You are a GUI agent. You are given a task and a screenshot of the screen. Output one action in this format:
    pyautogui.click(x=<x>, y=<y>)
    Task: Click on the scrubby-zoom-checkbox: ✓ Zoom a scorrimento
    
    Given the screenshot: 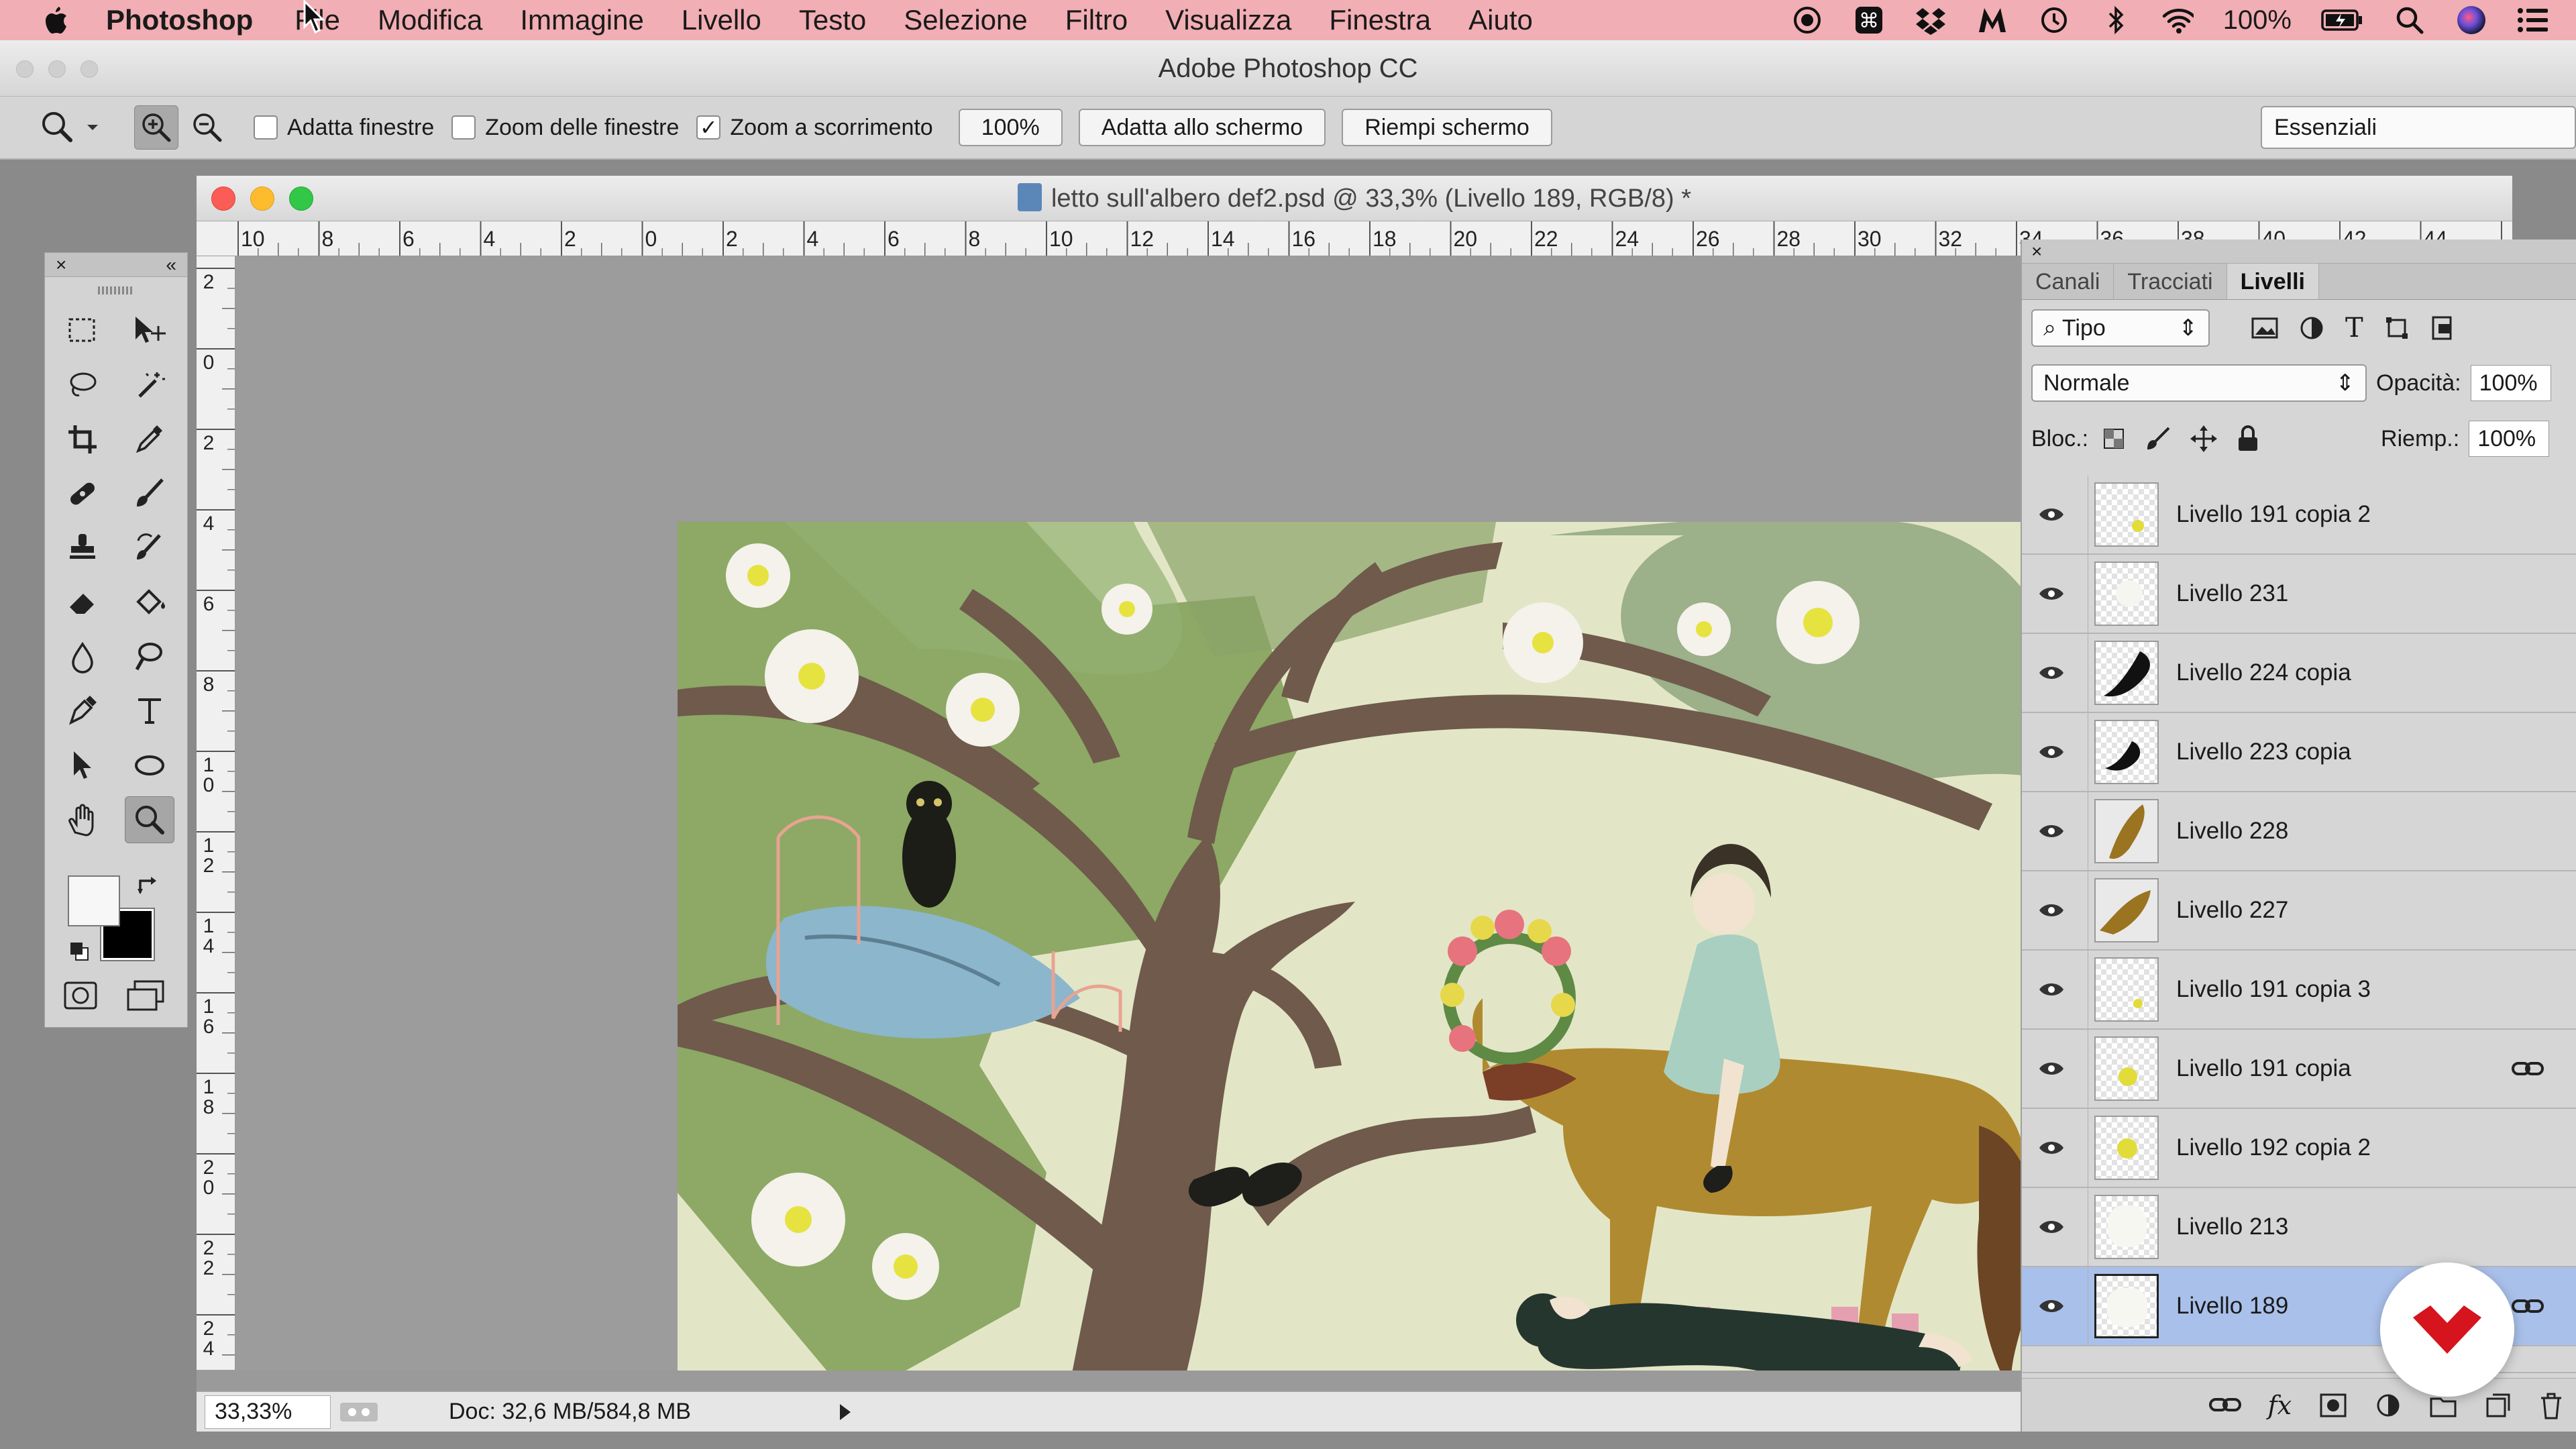 What is the action you would take?
    pyautogui.click(x=814, y=128)
    